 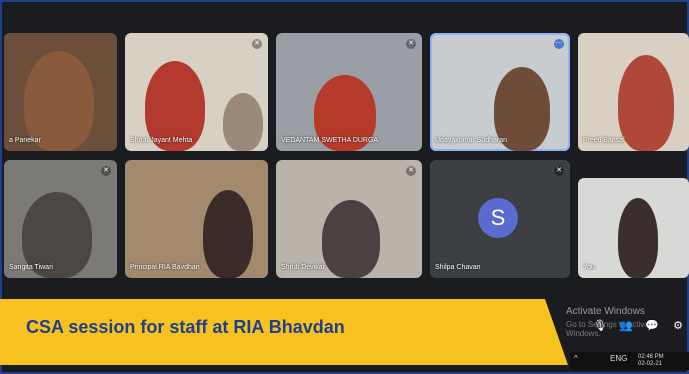 I want to click on participant-name: Shruti Jayant Mehta, so click(x=161, y=140).